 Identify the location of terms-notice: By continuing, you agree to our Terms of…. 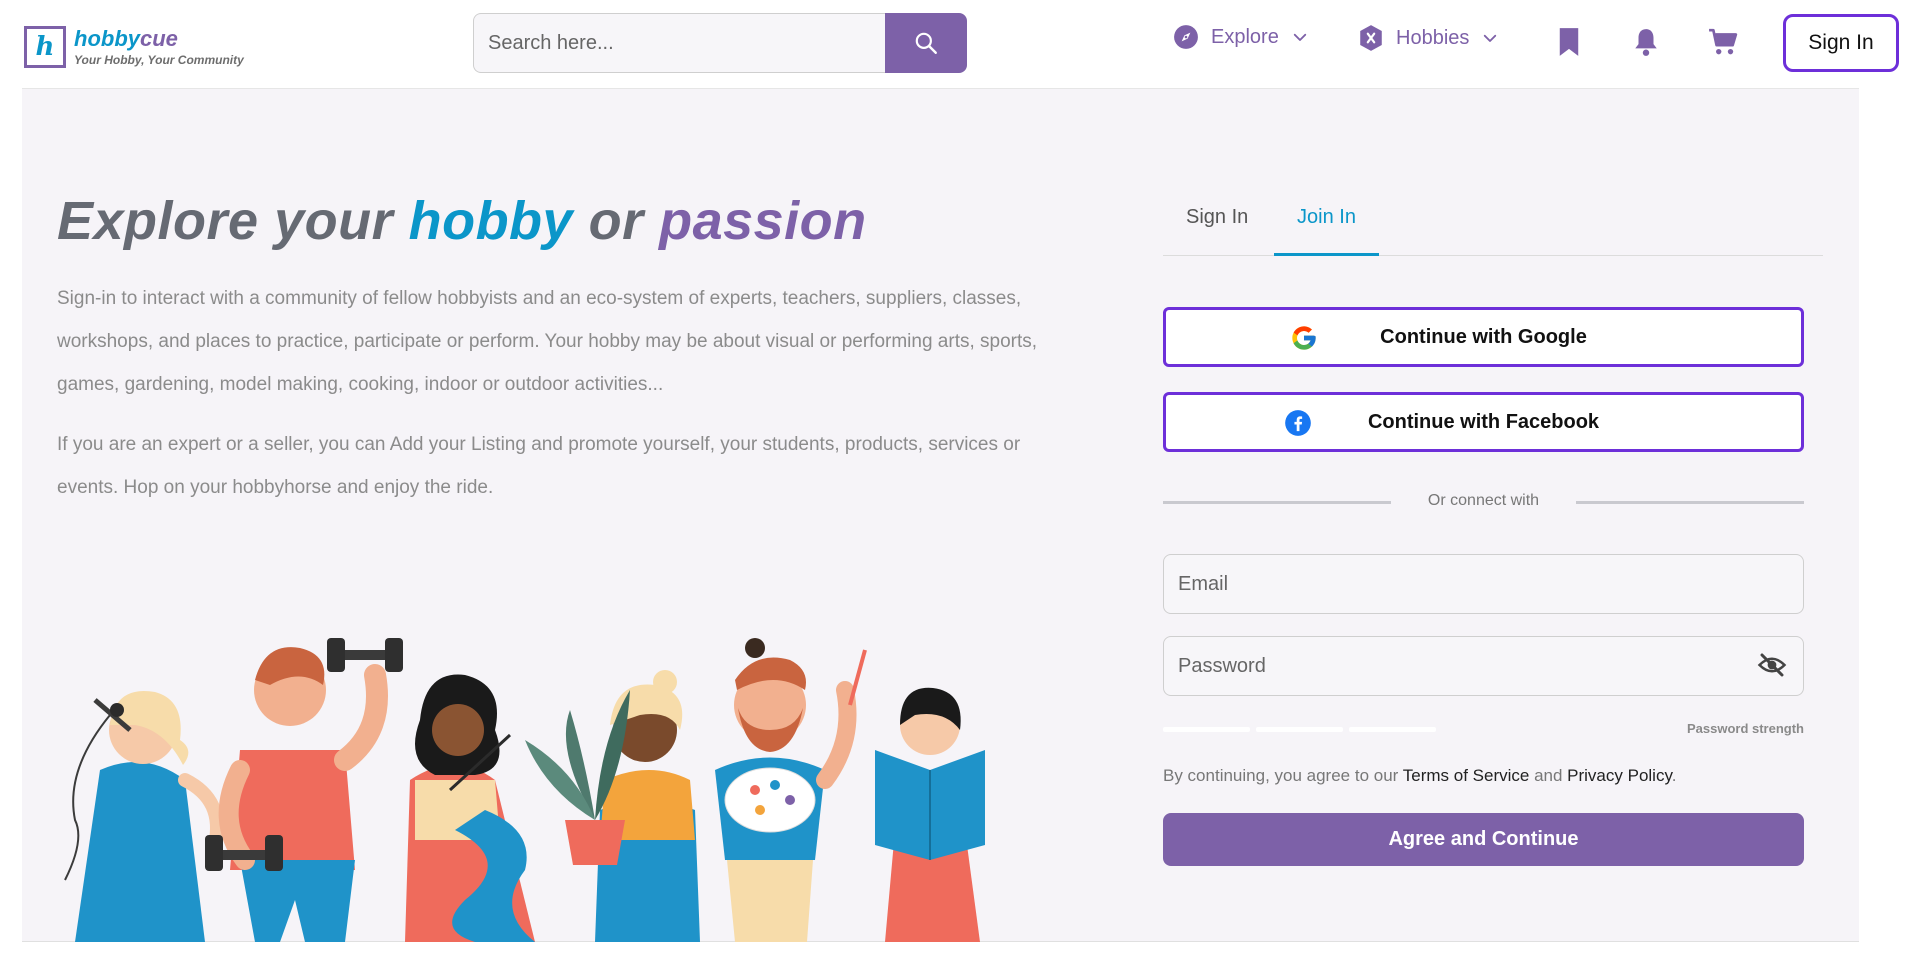
(1419, 776).